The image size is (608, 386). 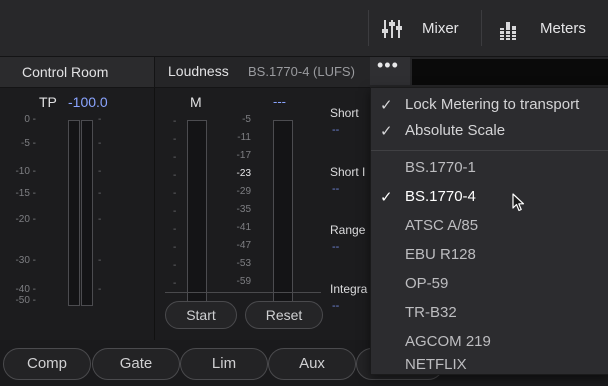 I want to click on menu-item-label: Absolute Scale, so click(x=455, y=130).